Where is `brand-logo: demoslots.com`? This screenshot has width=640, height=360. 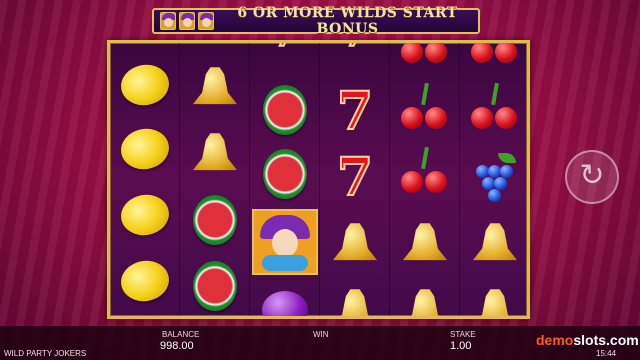 brand-logo: demoslots.com is located at coordinates (587, 340).